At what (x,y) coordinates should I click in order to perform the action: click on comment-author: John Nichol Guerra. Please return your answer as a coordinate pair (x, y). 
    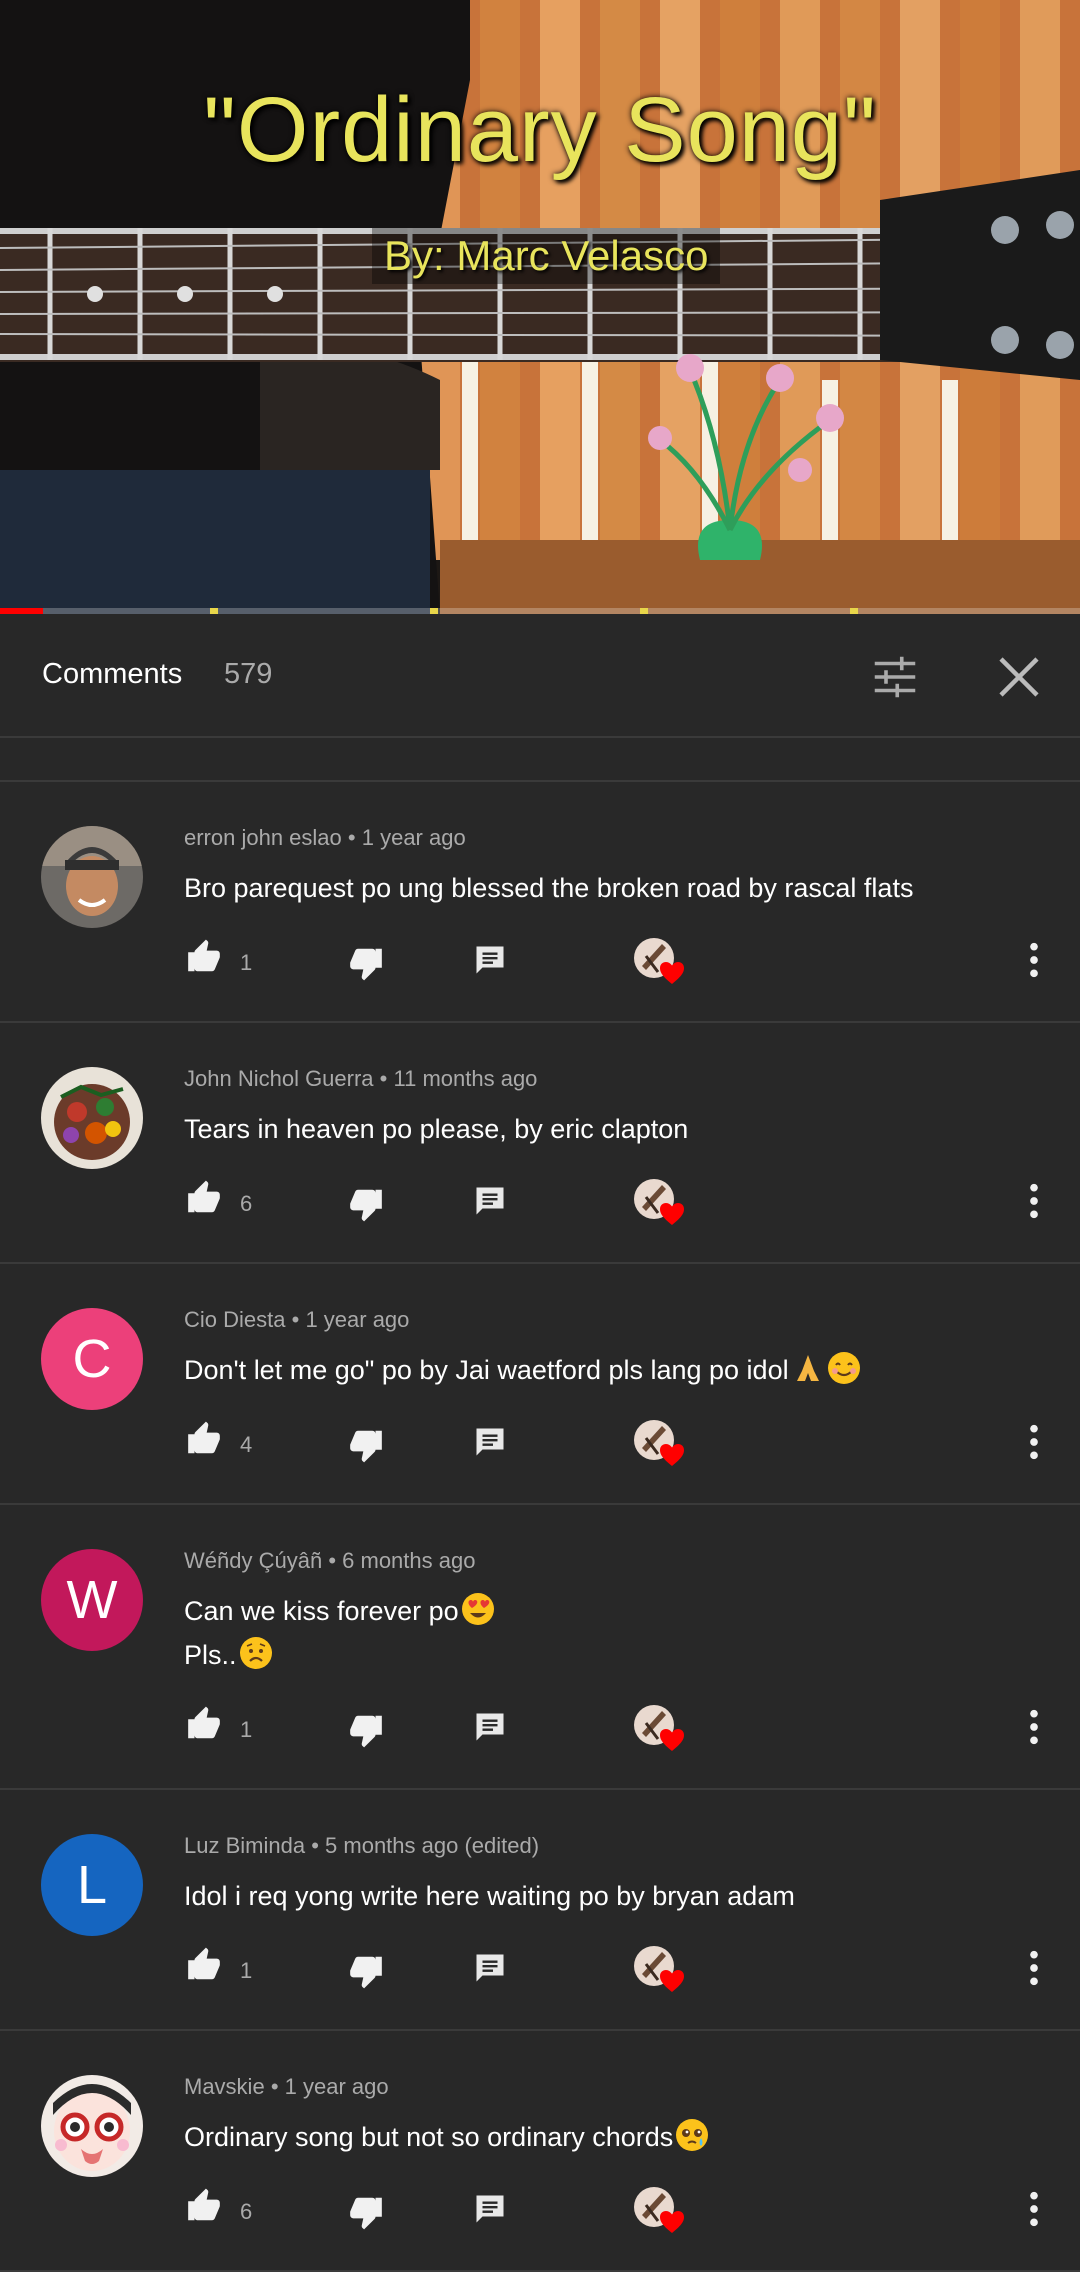
    Looking at the image, I should click on (279, 1078).